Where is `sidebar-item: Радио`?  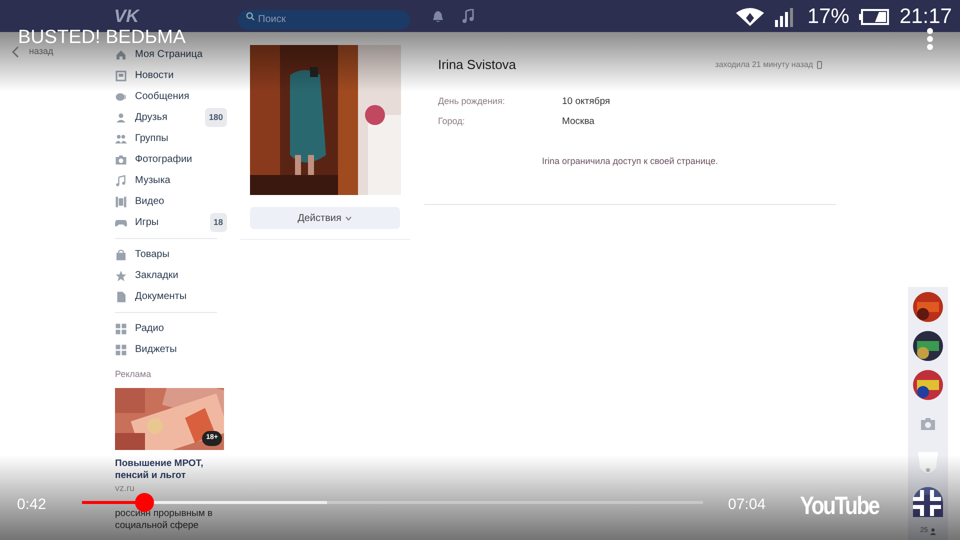
sidebar-item: Радио is located at coordinates (171, 328).